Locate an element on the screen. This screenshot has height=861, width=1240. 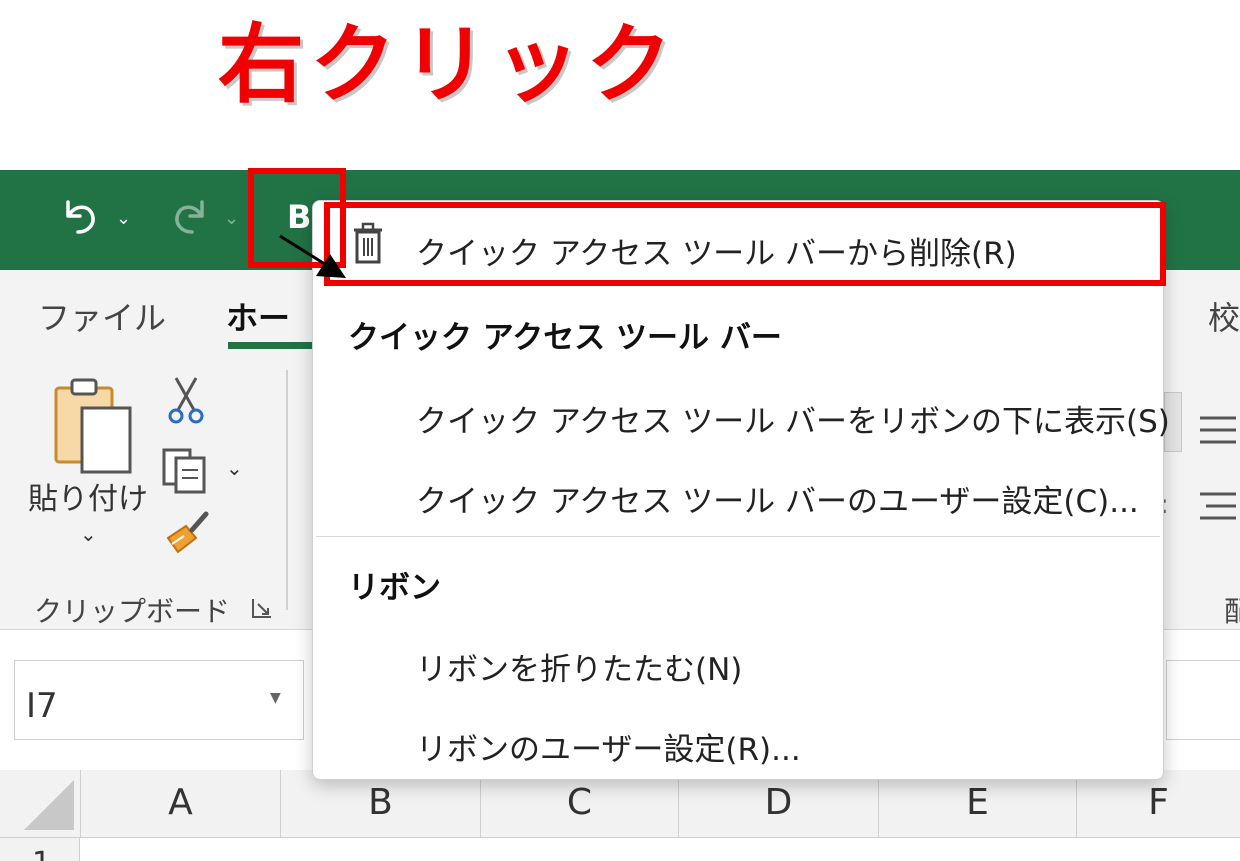
column-header-d: D is located at coordinates (778, 804).